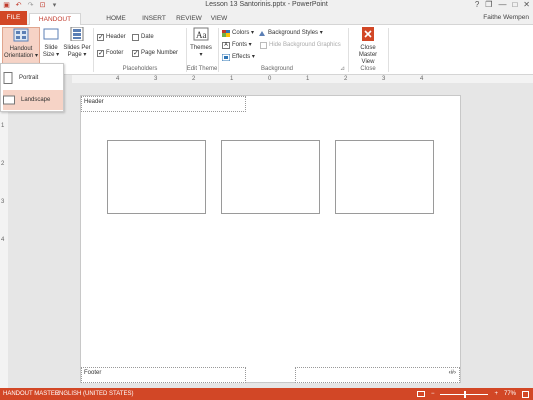 Image resolution: width=533 pixels, height=400 pixels. What do you see at coordinates (163, 104) in the screenshot?
I see `header-placeholder: Header` at bounding box center [163, 104].